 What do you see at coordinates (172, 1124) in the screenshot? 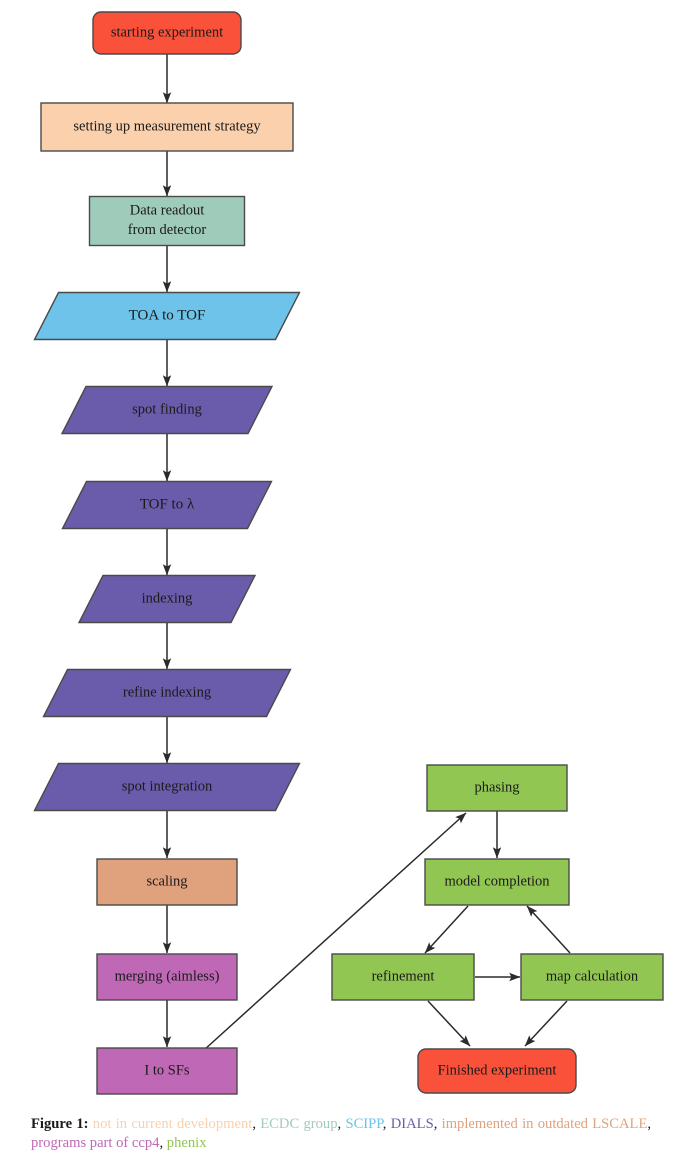
I see `caption-segment-0: not in current development` at bounding box center [172, 1124].